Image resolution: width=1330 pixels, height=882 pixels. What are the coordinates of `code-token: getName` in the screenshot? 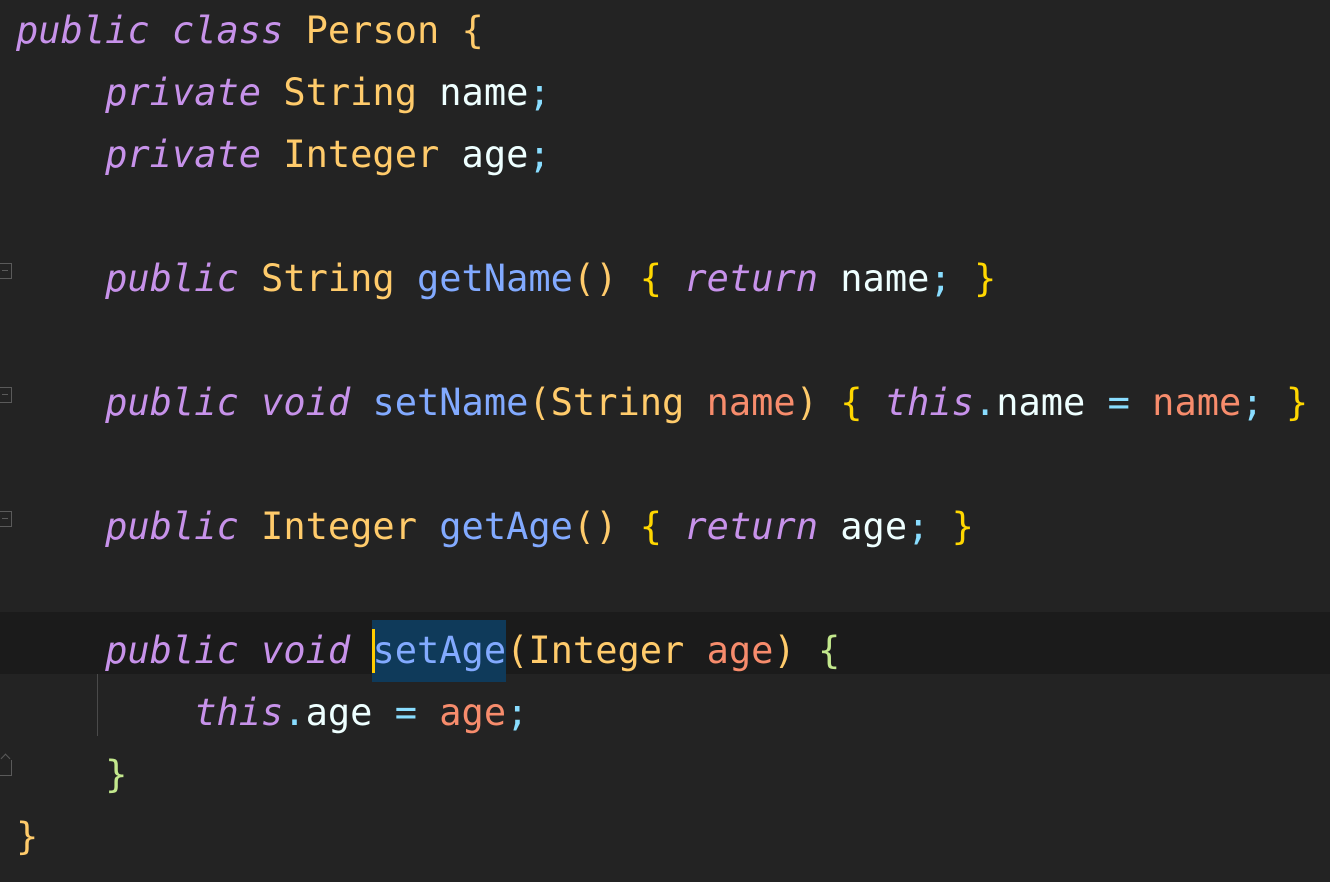 It's located at (494, 278).